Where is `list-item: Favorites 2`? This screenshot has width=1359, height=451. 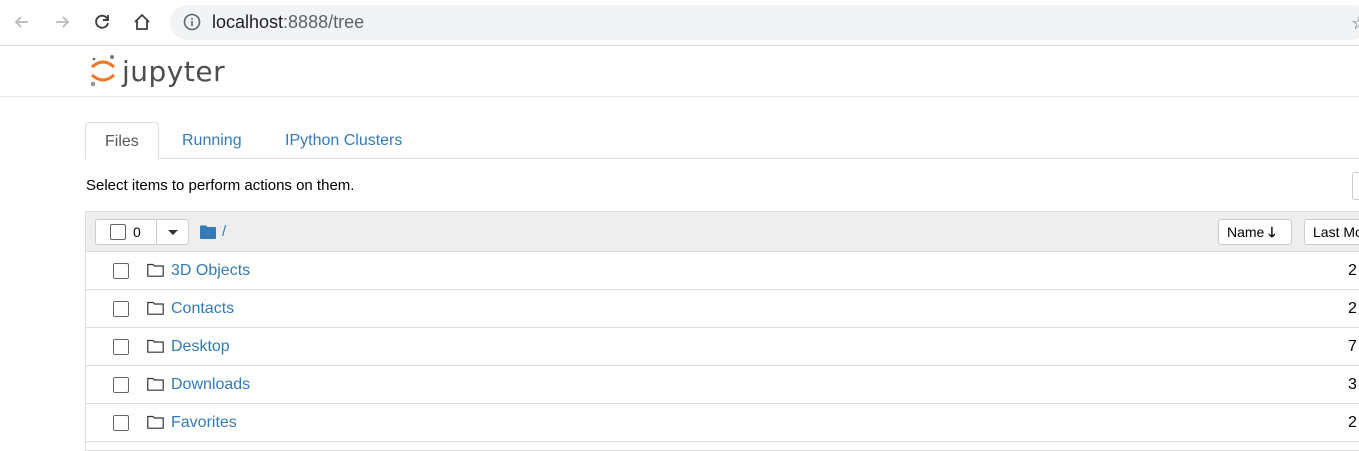 list-item: Favorites 2 is located at coordinates (722, 423).